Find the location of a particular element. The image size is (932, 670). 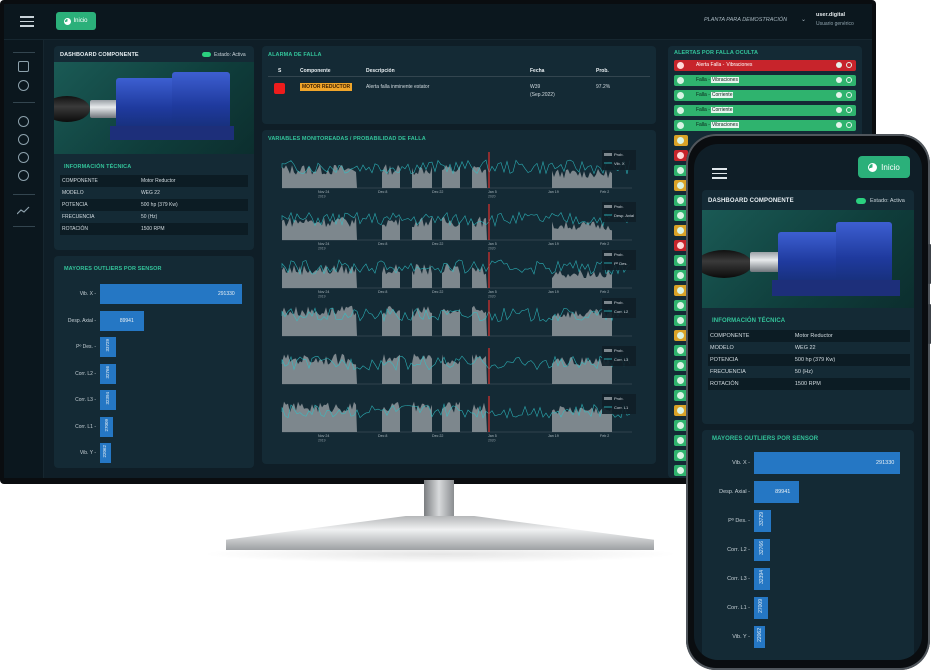

alarm-date: W39 is located at coordinates (535, 87).